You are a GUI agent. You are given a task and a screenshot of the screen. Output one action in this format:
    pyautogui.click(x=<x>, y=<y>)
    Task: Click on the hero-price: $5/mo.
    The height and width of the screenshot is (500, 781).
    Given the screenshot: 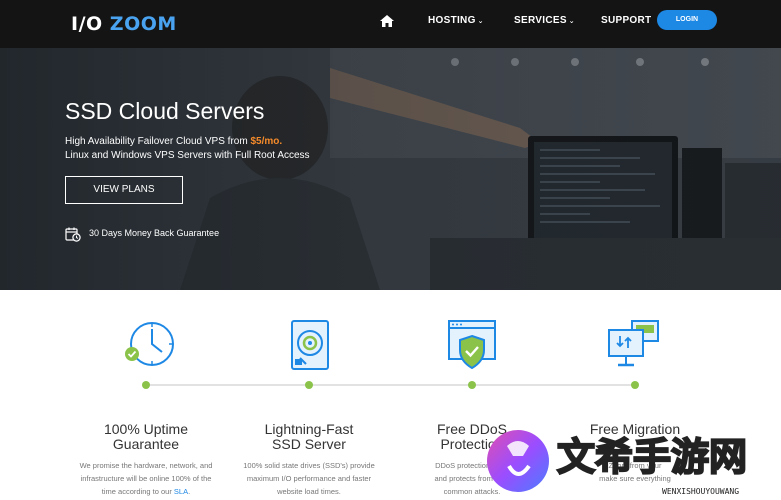 What is the action you would take?
    pyautogui.click(x=266, y=141)
    